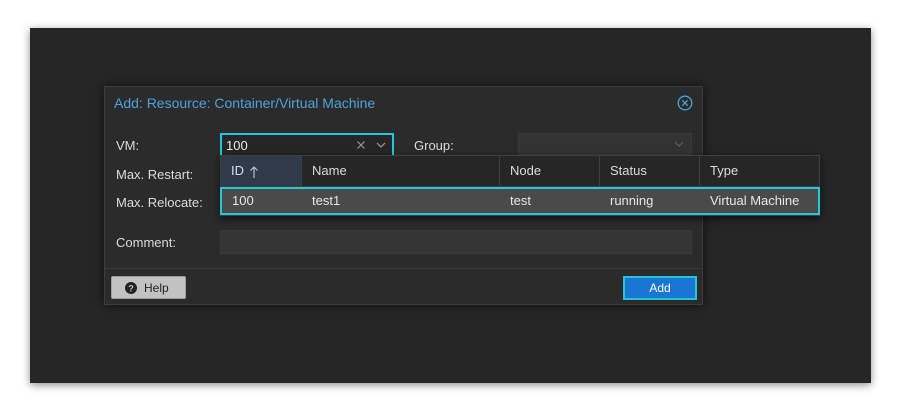 The width and height of the screenshot is (901, 415). I want to click on vm-input, so click(286, 145).